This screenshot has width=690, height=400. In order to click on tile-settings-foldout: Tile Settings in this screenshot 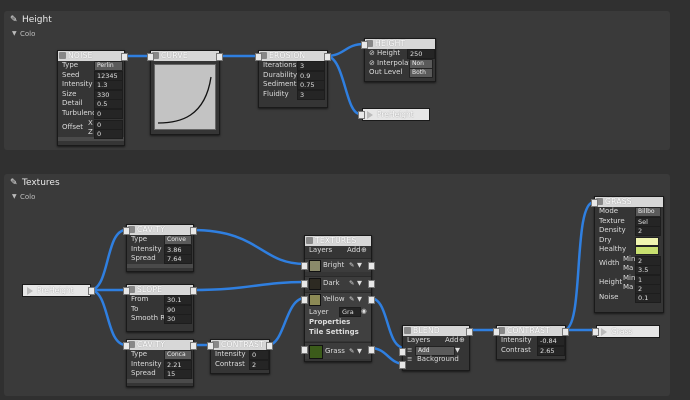, I will do `click(334, 332)`.